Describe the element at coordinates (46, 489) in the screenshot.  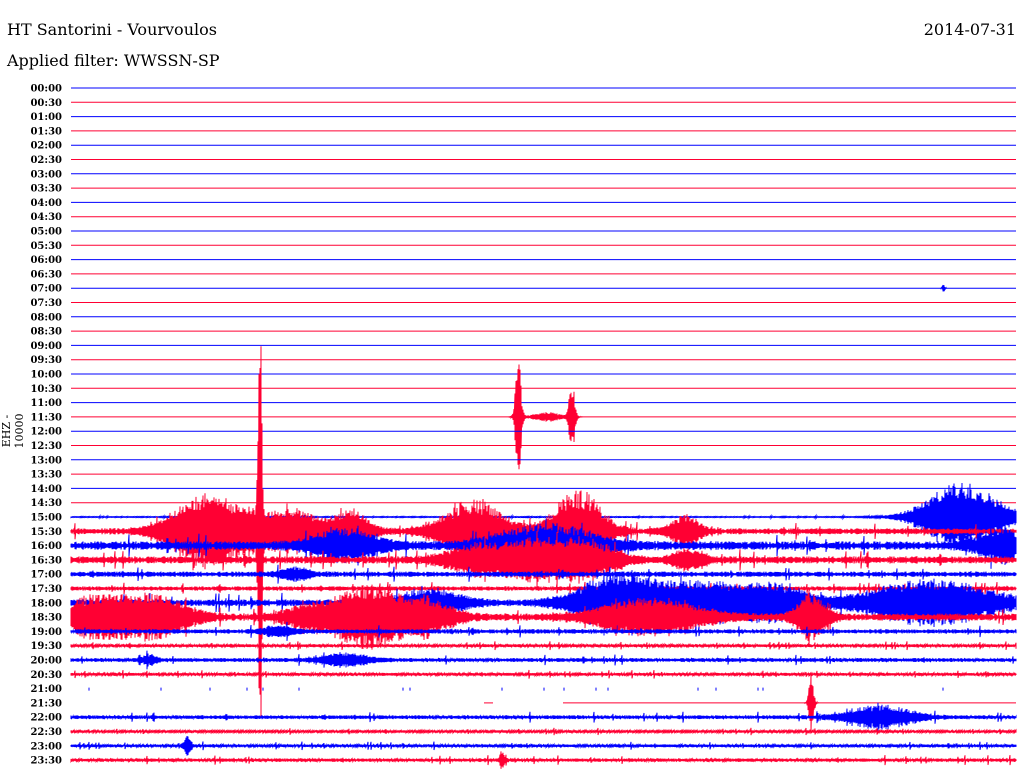
I see `time-label: 14:00` at that location.